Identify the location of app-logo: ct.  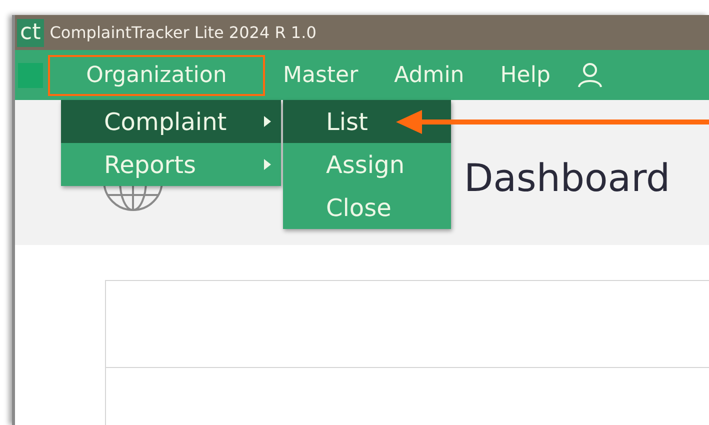
(30, 32).